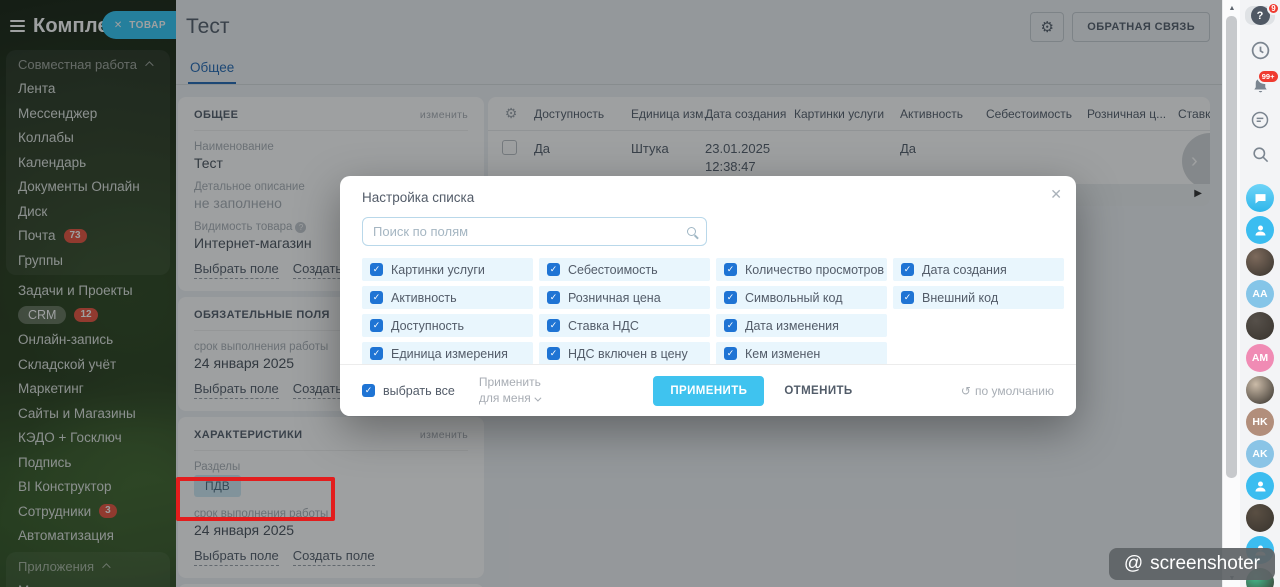  I want to click on timer-button, so click(1260, 50).